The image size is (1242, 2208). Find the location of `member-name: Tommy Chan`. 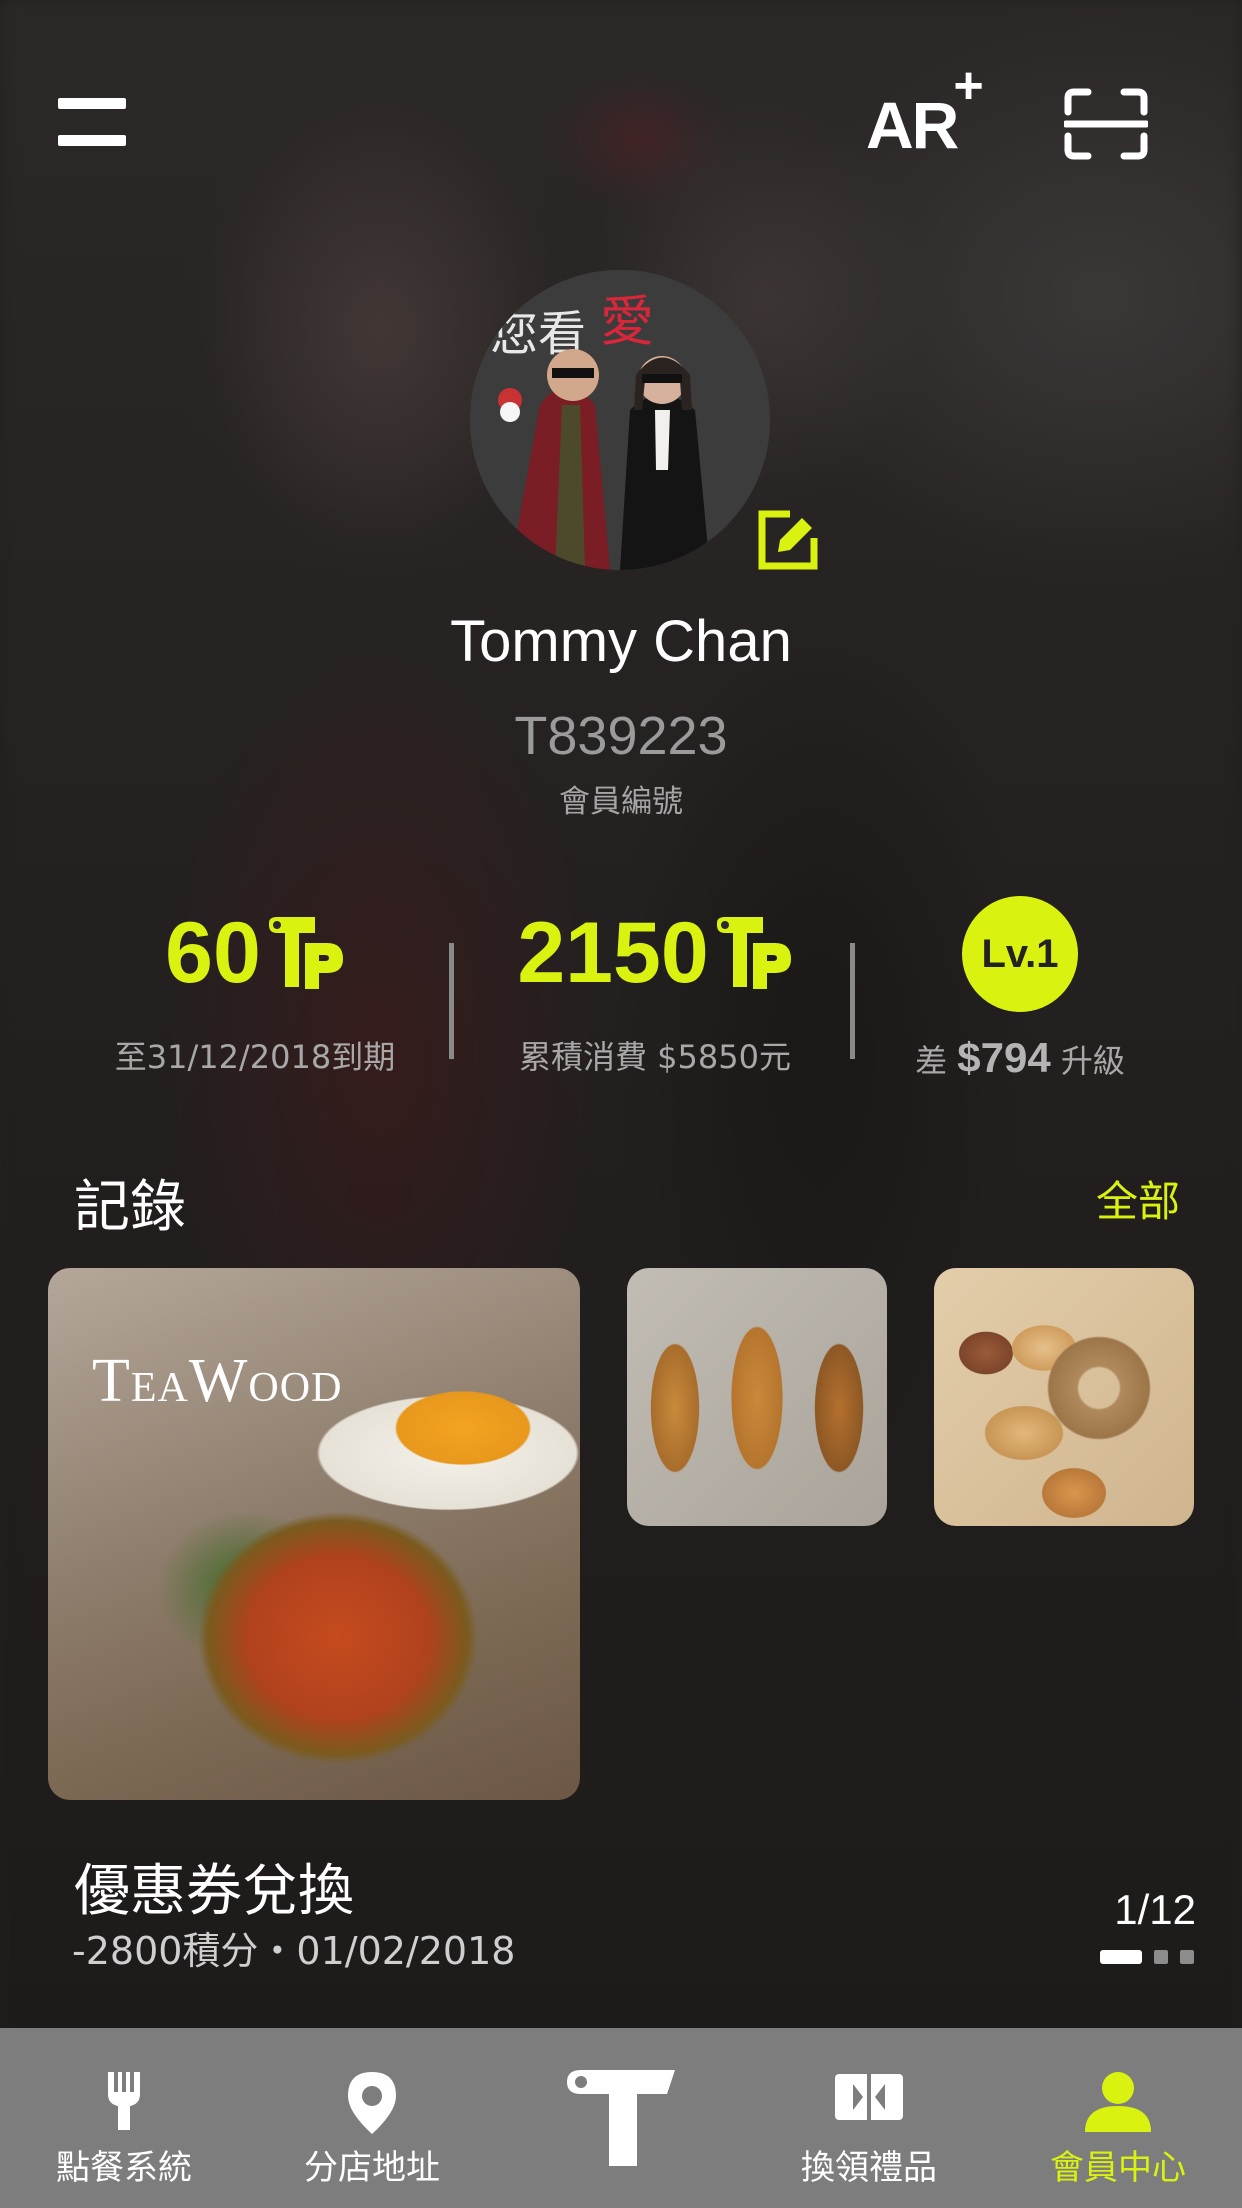

member-name: Tommy Chan is located at coordinates (621, 641).